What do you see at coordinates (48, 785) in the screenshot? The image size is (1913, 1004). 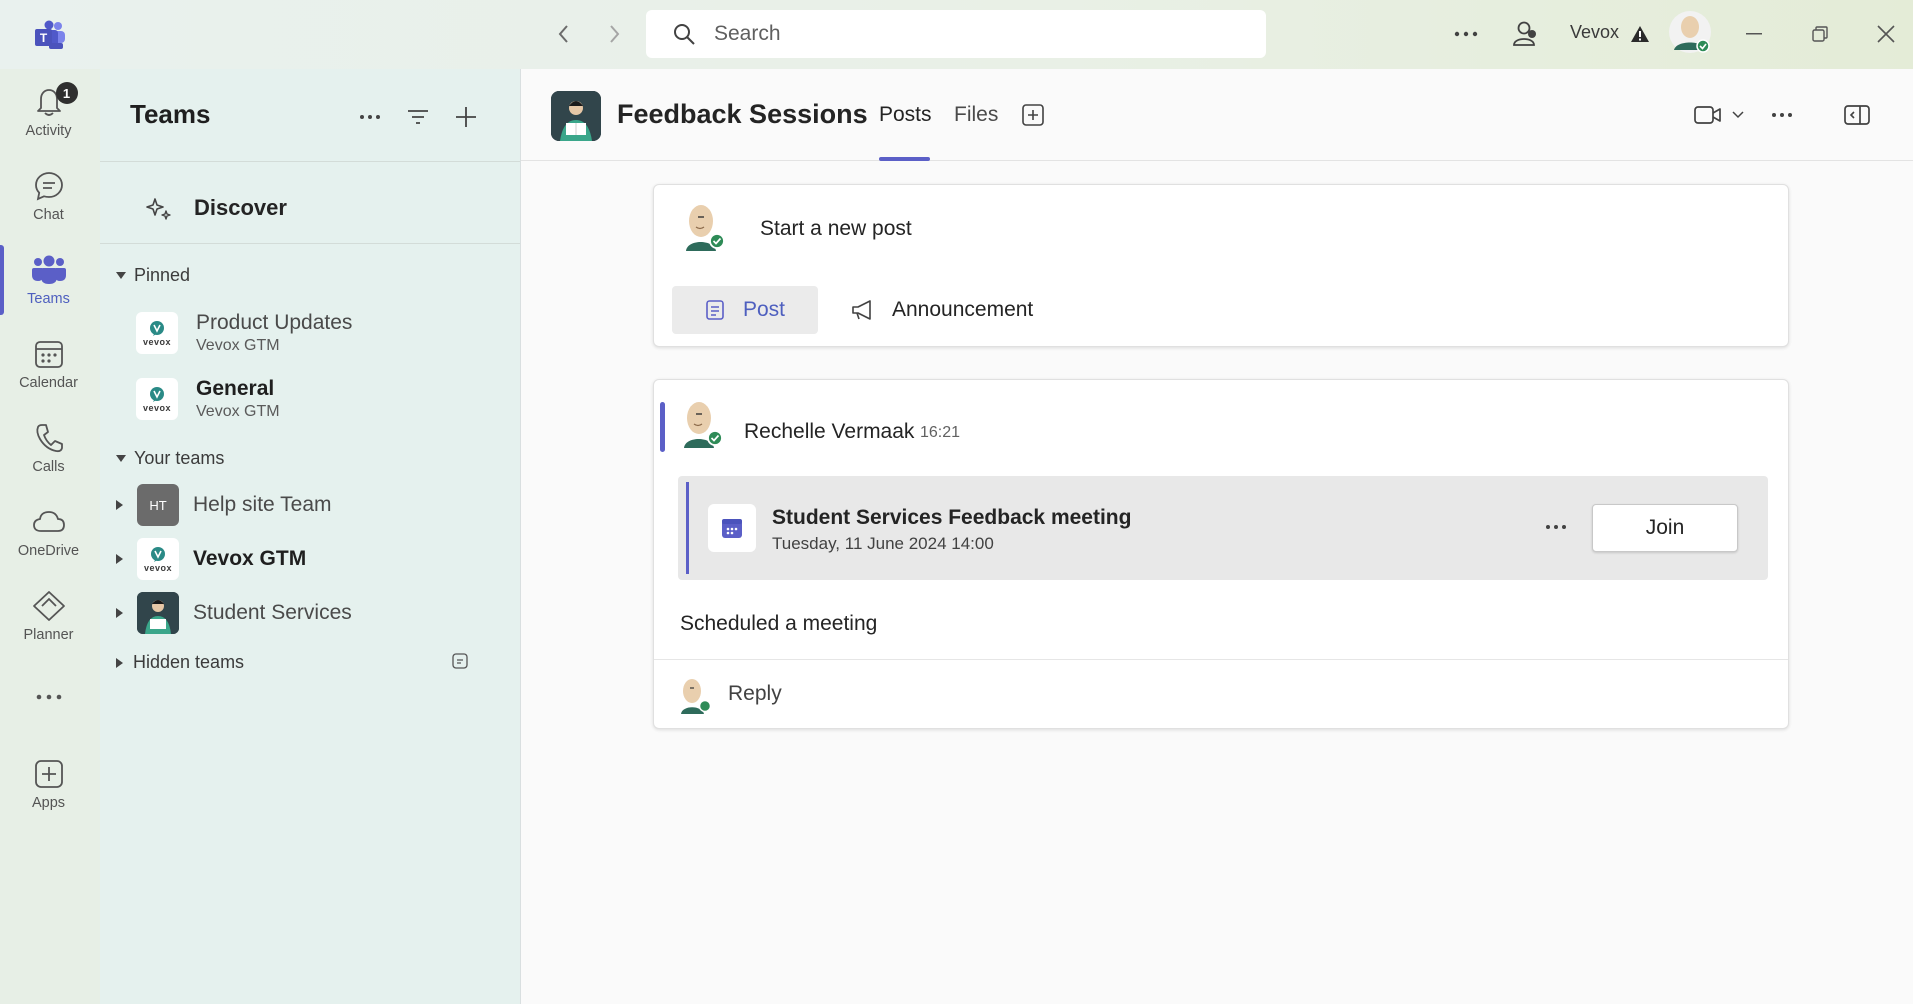 I see `rail-item-apps: Apps` at bounding box center [48, 785].